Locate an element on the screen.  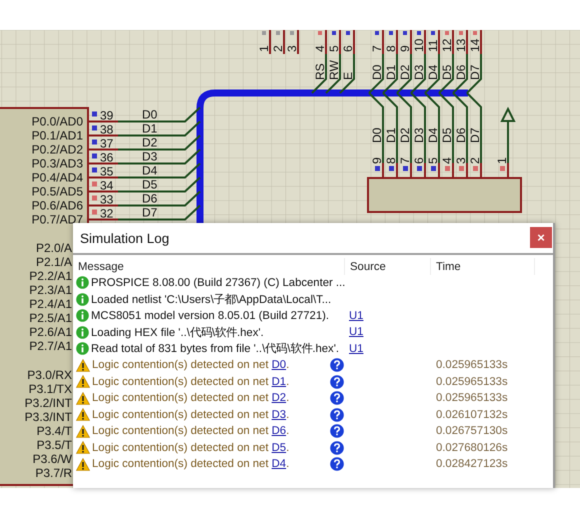
net-link: D0 is located at coordinates (279, 365).